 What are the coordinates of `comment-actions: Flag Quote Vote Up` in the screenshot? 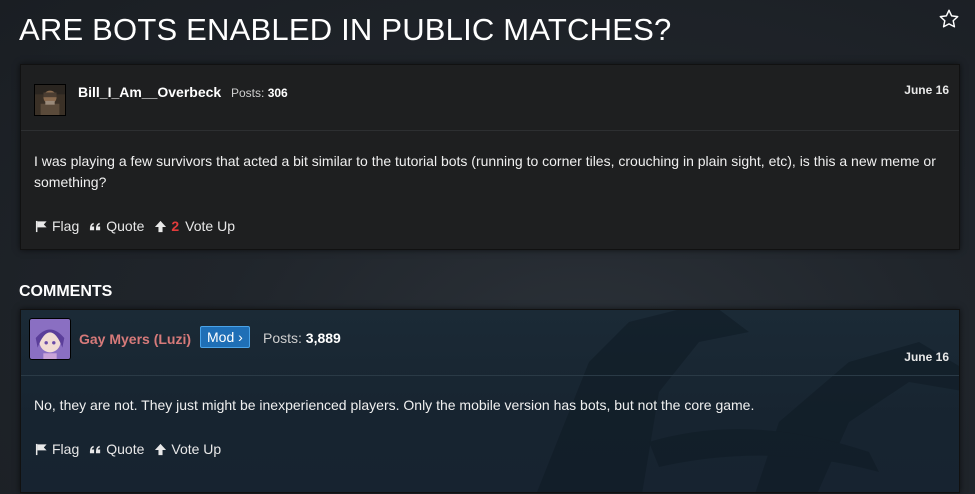 It's located at (128, 449).